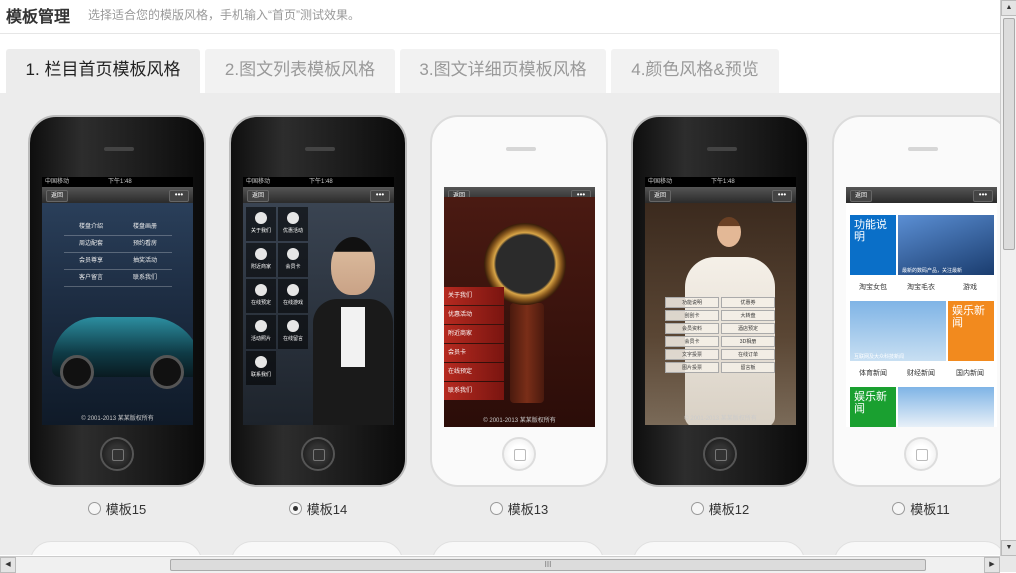 Image resolution: width=1016 pixels, height=573 pixels. Describe the element at coordinates (103, 71) in the screenshot. I see `tab-column-home: 1. 栏目首页模板风格` at that location.